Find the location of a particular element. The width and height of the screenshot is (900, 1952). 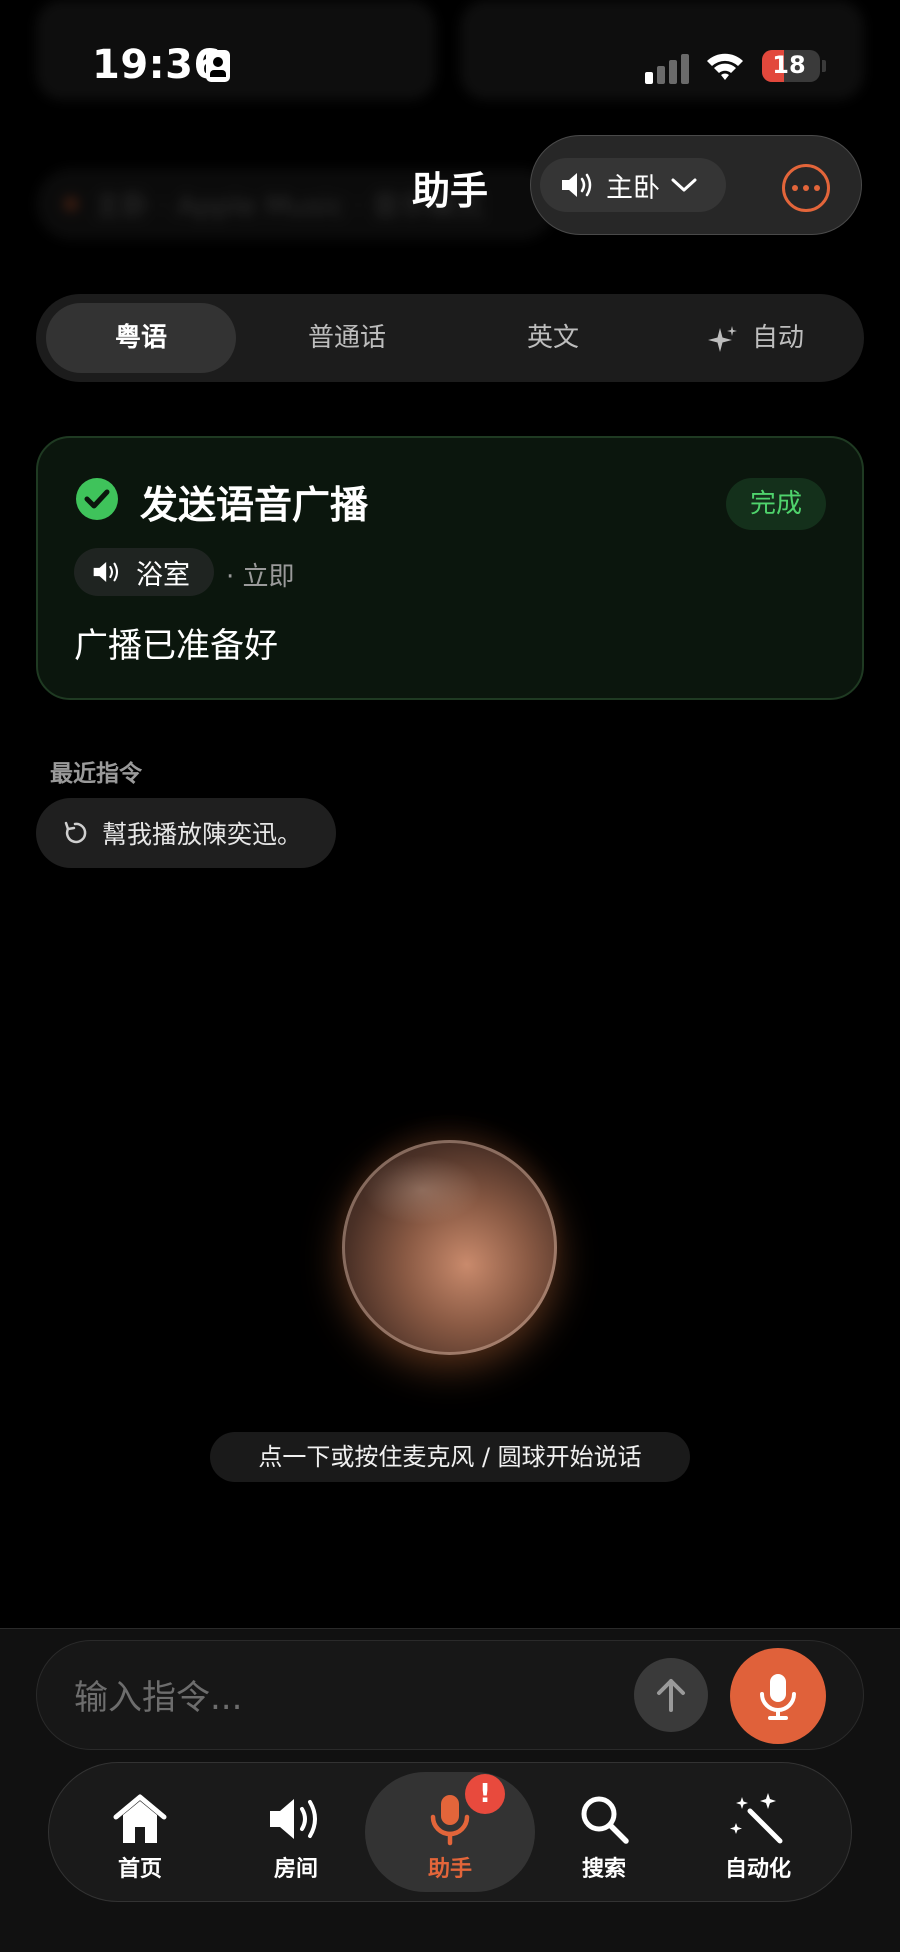

send-button is located at coordinates (671, 1695).